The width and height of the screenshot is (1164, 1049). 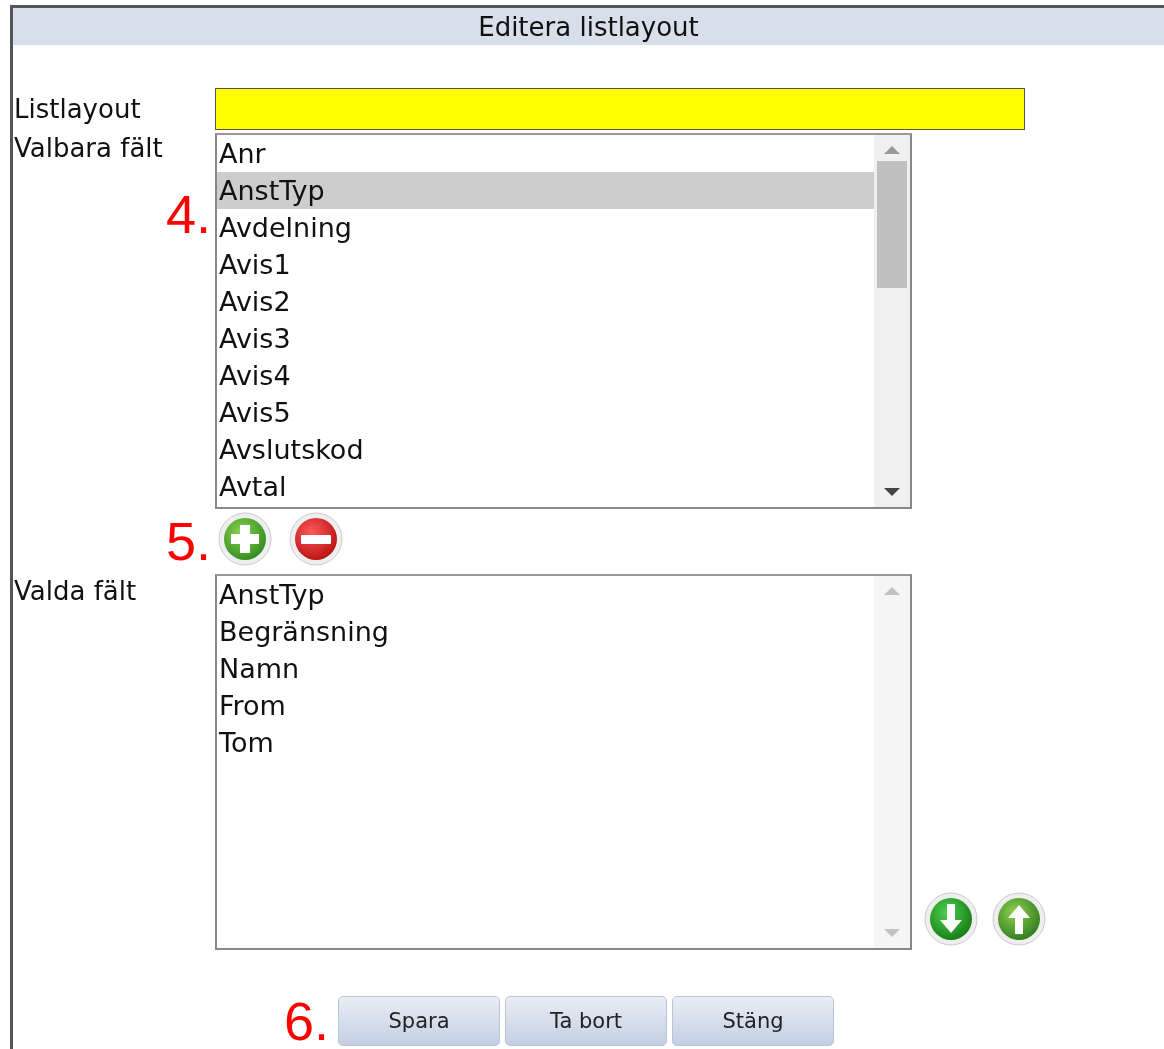 What do you see at coordinates (89, 148) in the screenshot?
I see `field-label: Valbara fält` at bounding box center [89, 148].